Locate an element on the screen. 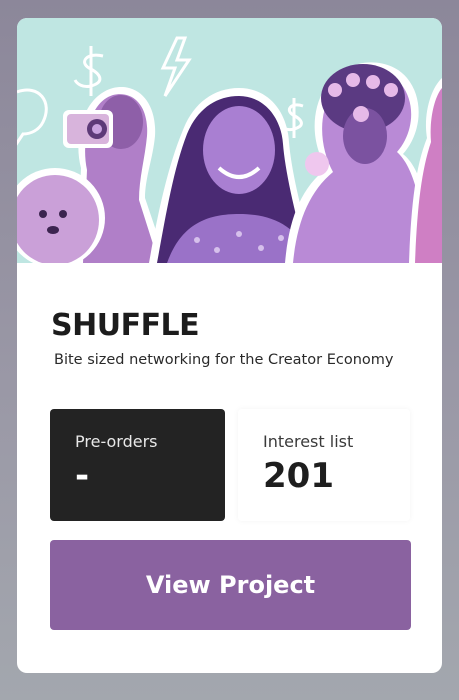 The height and width of the screenshot is (700, 459). lightning-icon is located at coordinates (176, 66).